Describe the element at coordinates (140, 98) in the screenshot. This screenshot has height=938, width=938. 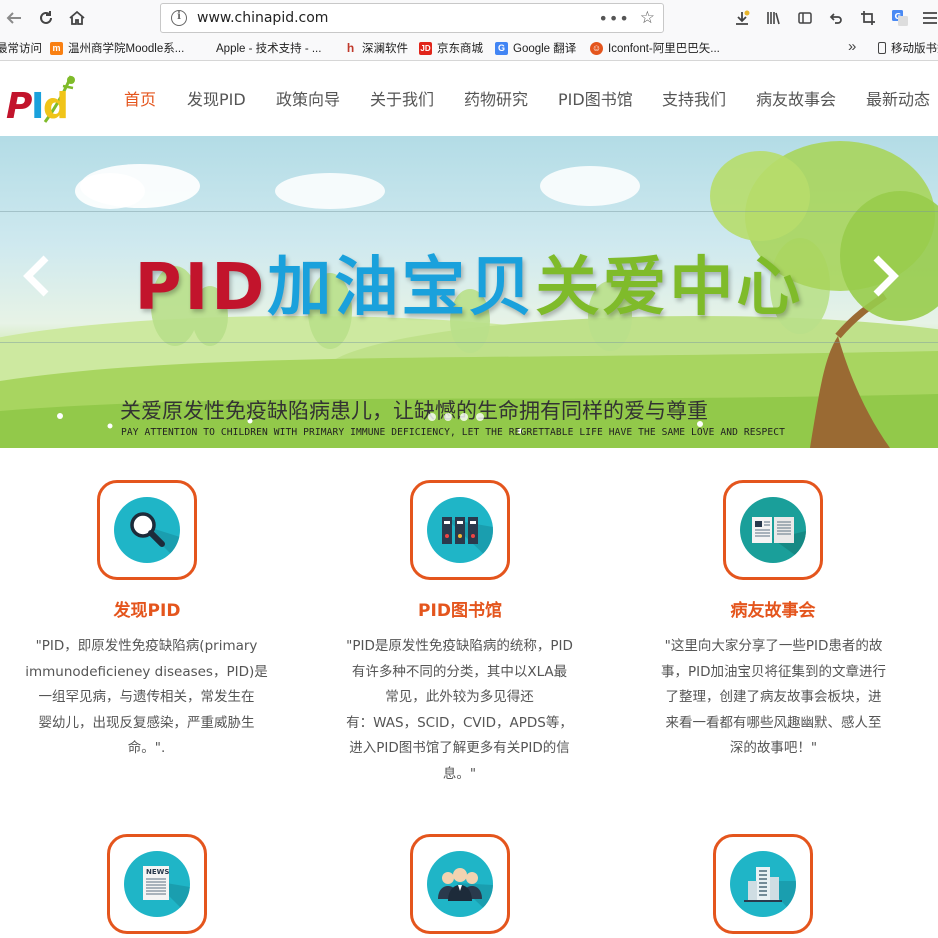
I see `nav-item-home: 首页` at that location.